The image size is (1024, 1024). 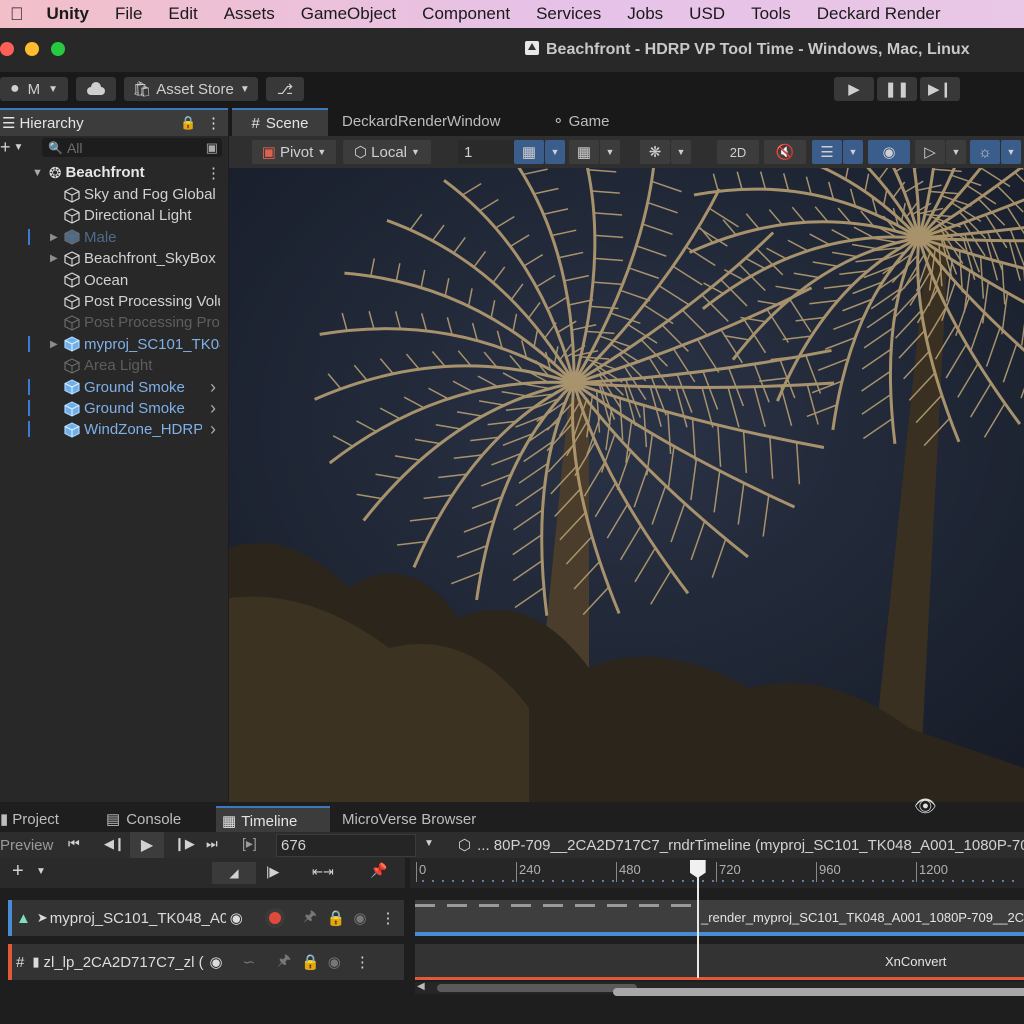 What do you see at coordinates (681, 152) in the screenshot?
I see `render-mode-dropdown: ▼` at bounding box center [681, 152].